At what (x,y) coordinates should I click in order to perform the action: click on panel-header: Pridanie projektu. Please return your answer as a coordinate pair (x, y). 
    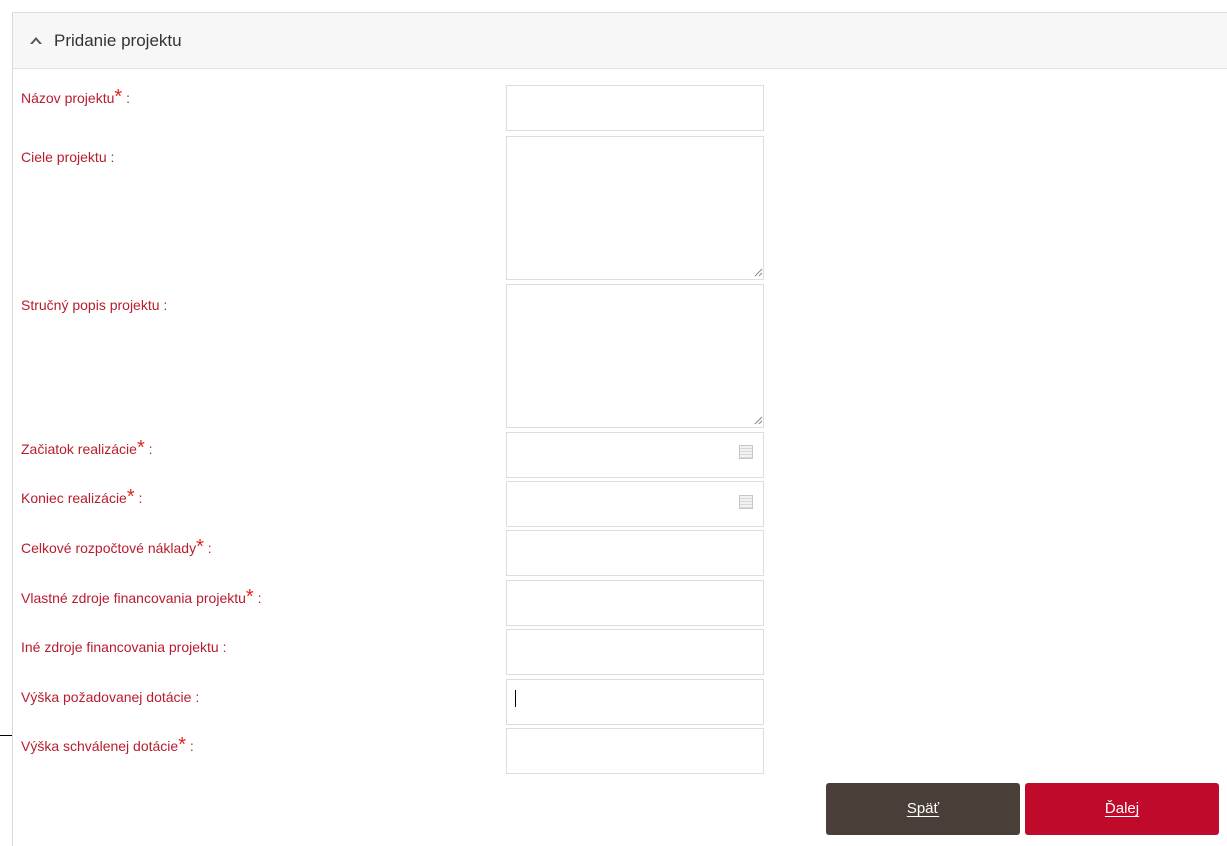
    Looking at the image, I should click on (620, 41).